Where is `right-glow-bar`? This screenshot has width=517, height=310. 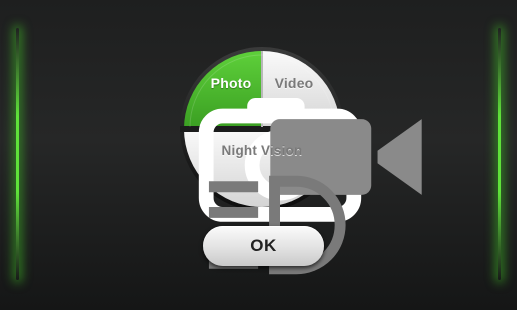
right-glow-bar is located at coordinates (499, 154).